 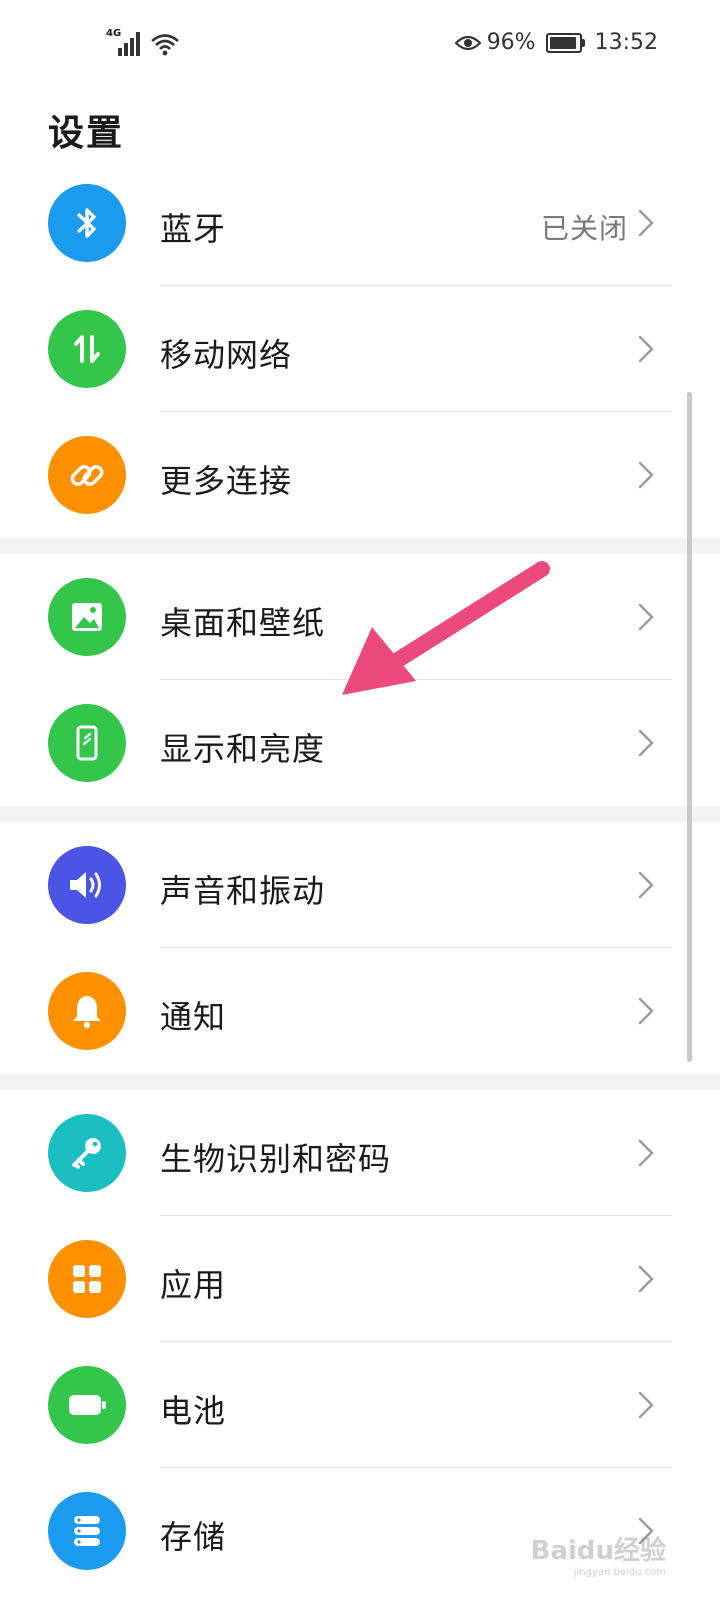 What do you see at coordinates (87, 475) in the screenshot?
I see `link-icon` at bounding box center [87, 475].